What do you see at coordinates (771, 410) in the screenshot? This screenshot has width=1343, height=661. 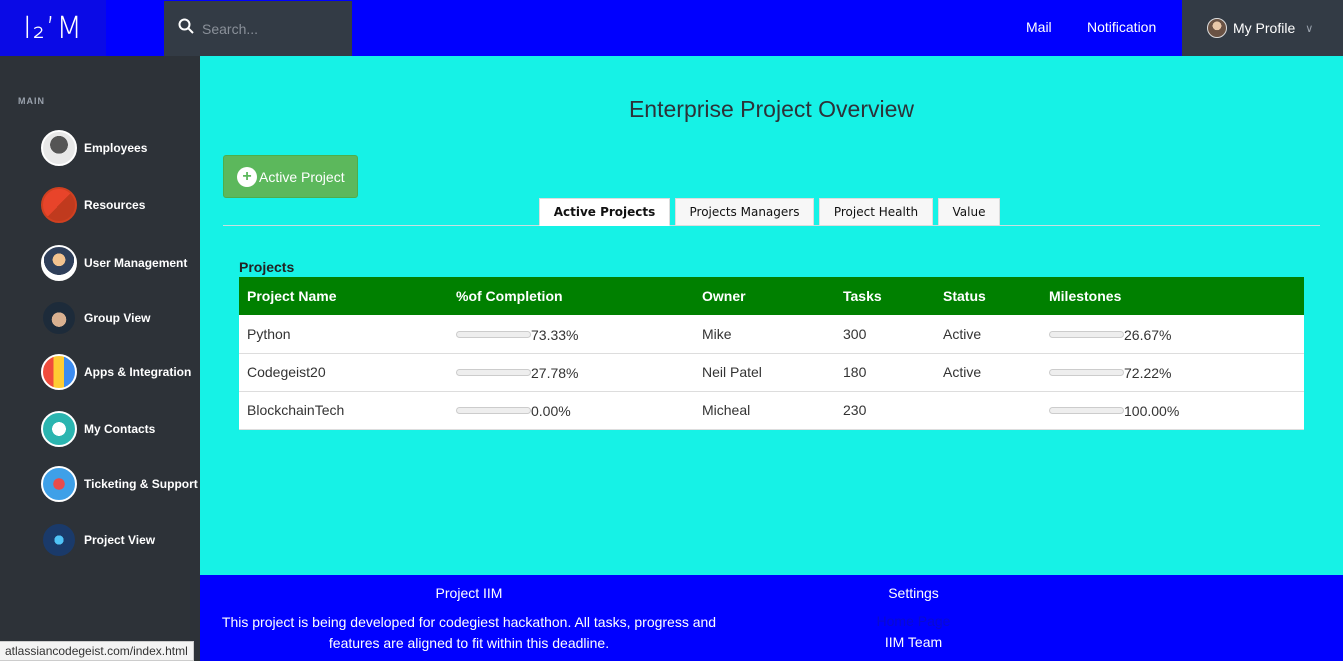 I see `table-row: BlockchainTech 0.00% Micheal 230 100.00%` at bounding box center [771, 410].